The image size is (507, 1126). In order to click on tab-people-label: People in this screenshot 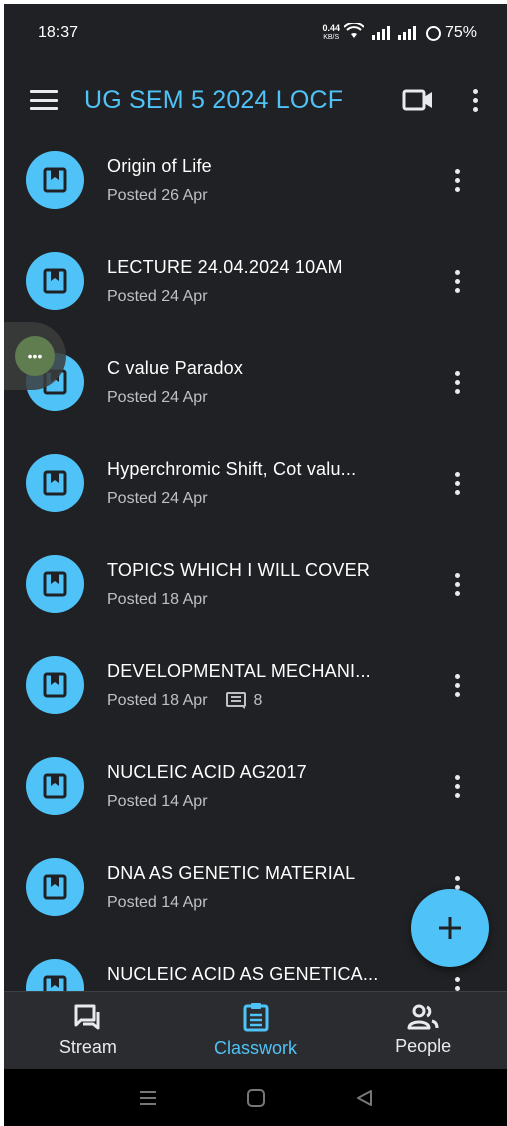, I will do `click(423, 1046)`.